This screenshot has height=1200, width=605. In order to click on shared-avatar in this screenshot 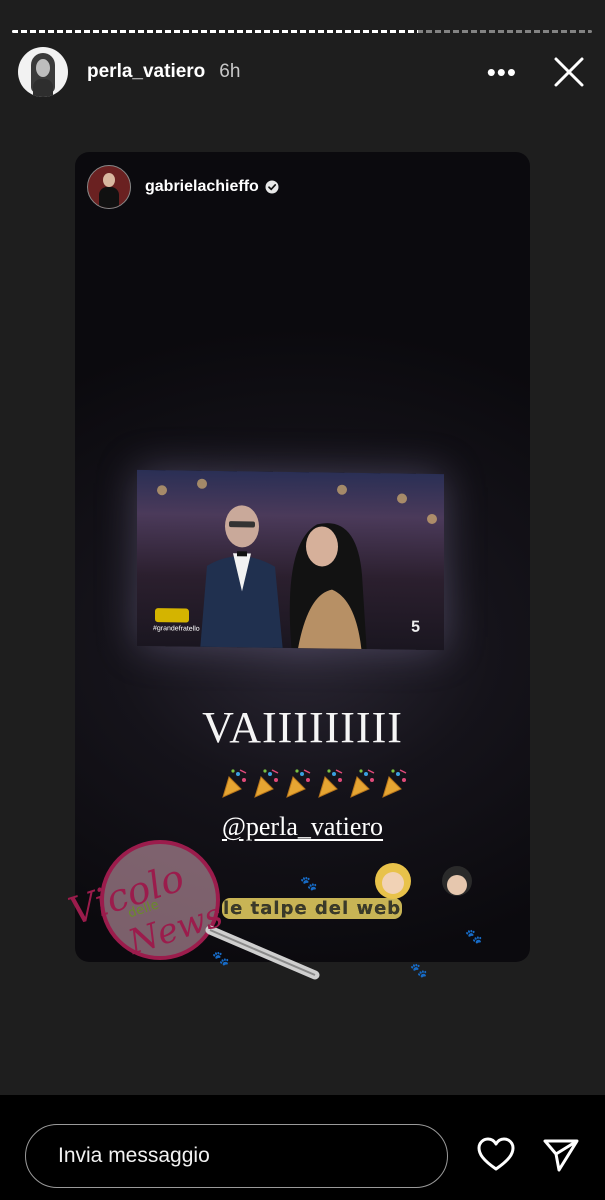, I will do `click(109, 187)`.